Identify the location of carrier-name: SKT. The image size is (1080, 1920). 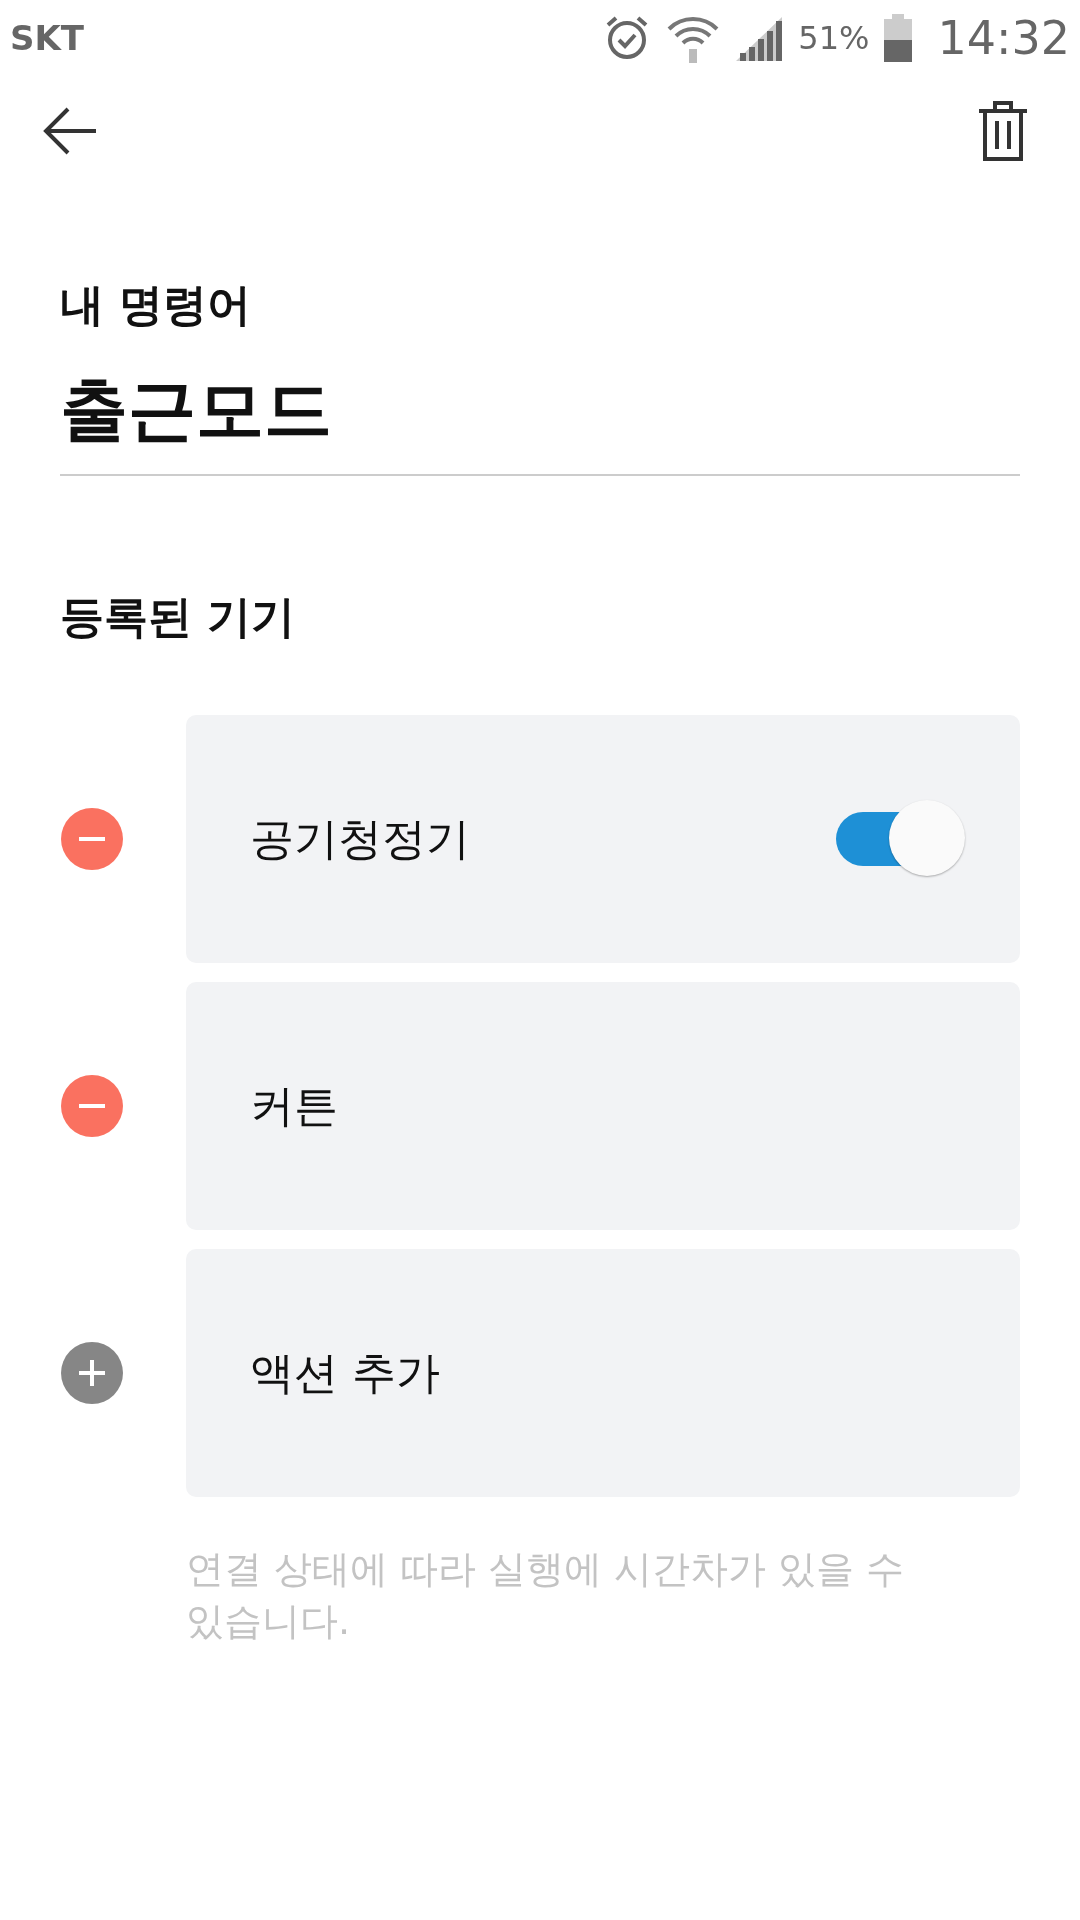
(47, 38).